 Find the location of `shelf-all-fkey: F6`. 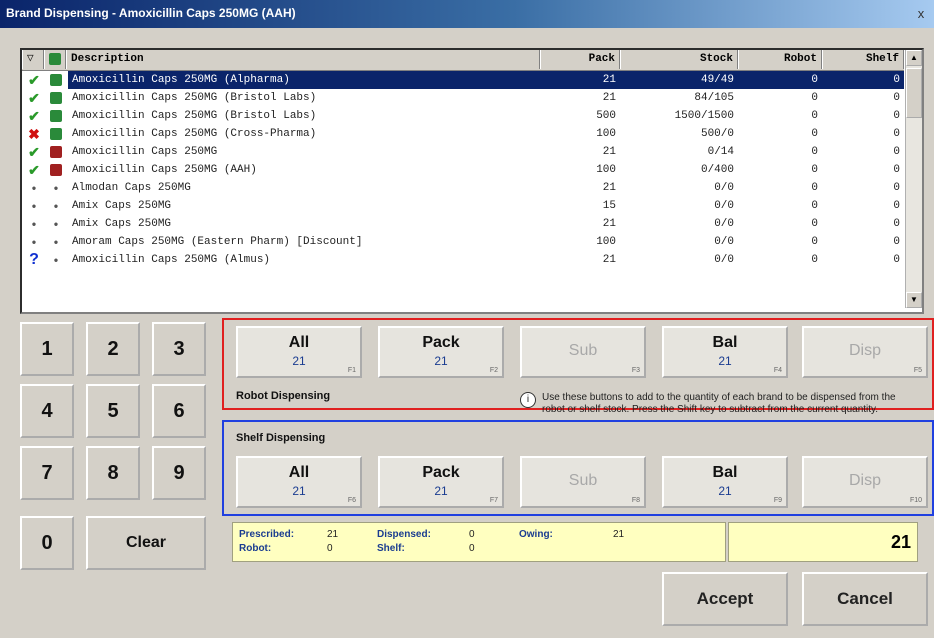

shelf-all-fkey: F6 is located at coordinates (351, 500).